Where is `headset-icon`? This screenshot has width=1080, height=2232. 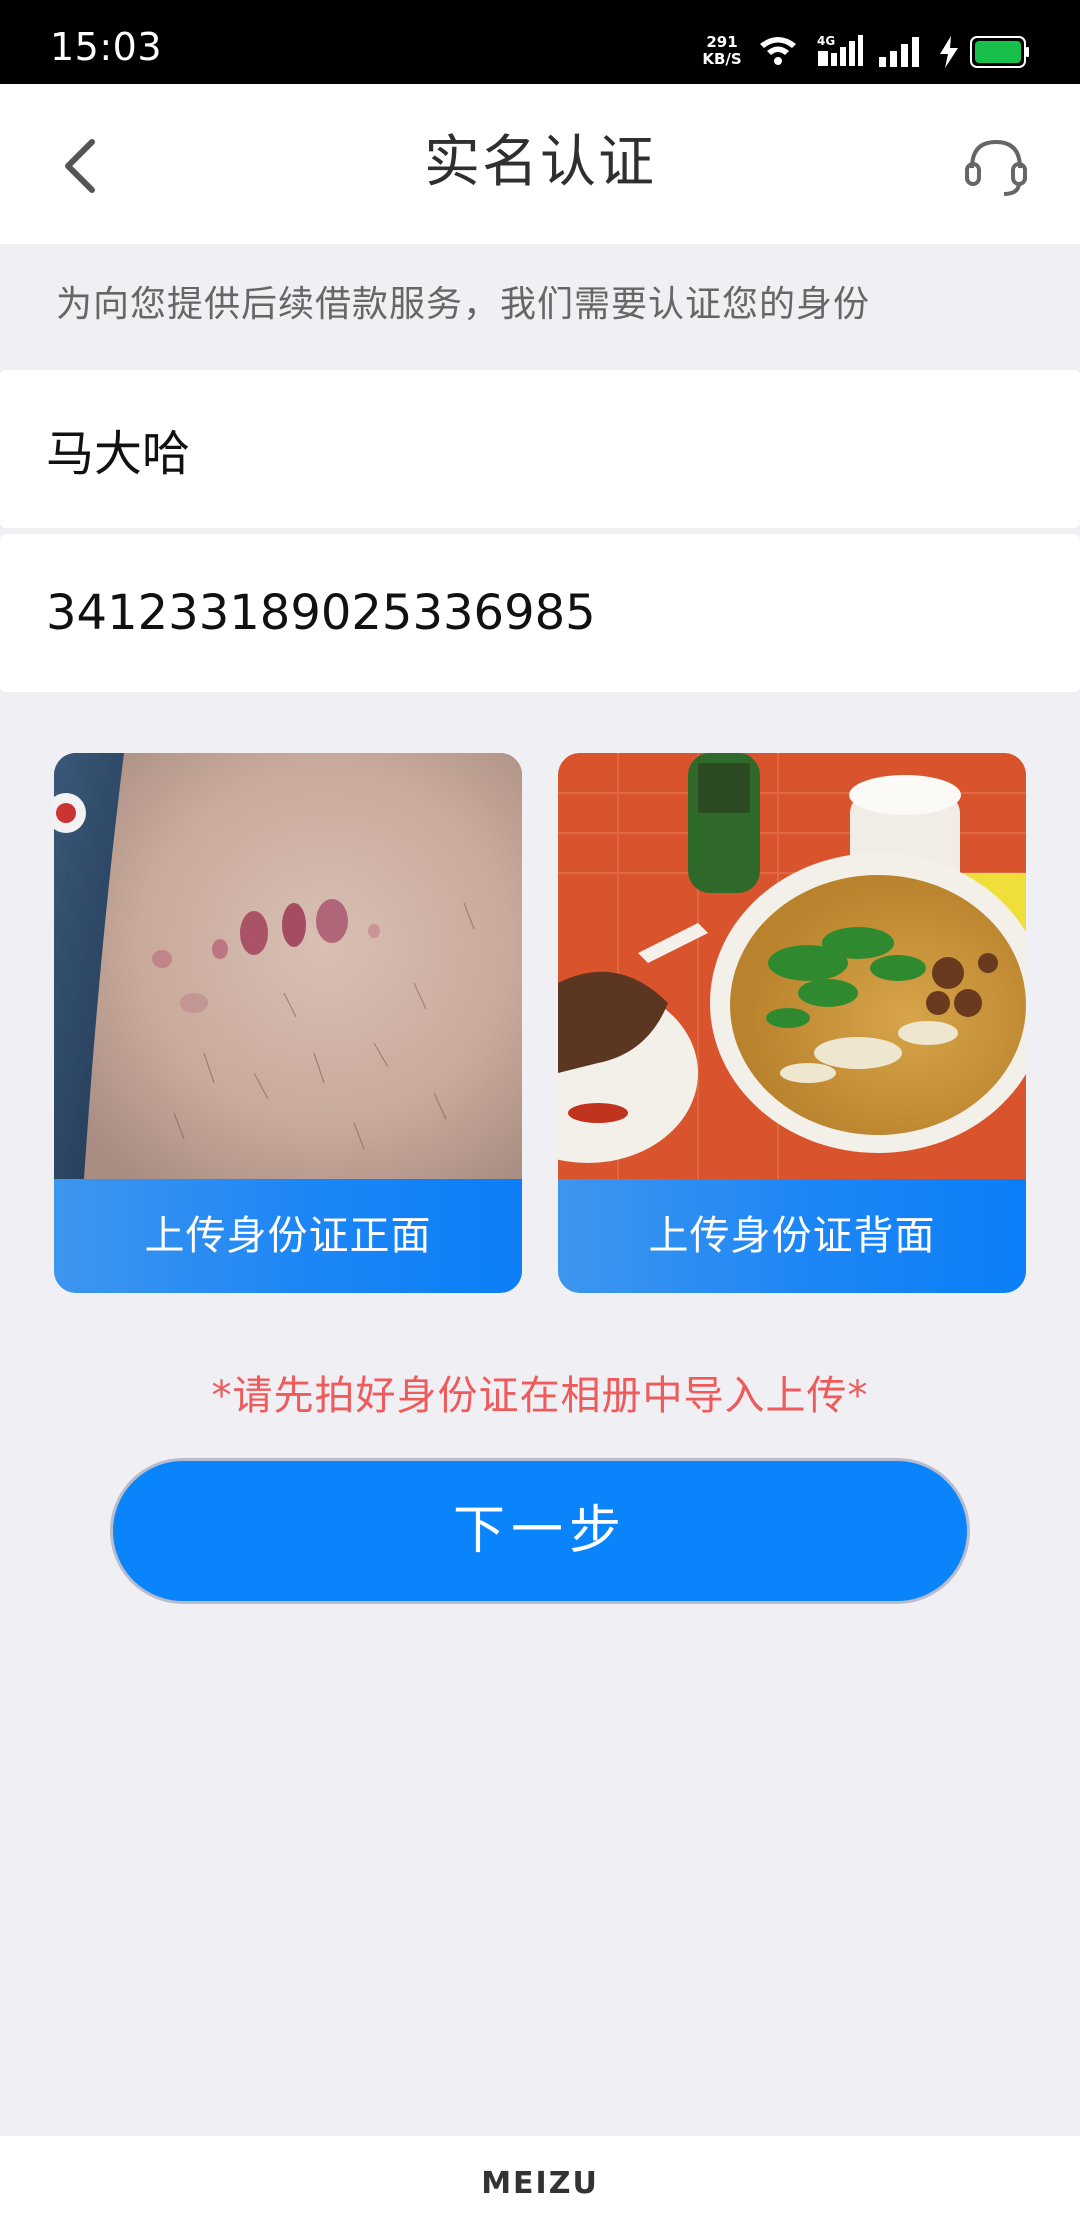 headset-icon is located at coordinates (996, 167).